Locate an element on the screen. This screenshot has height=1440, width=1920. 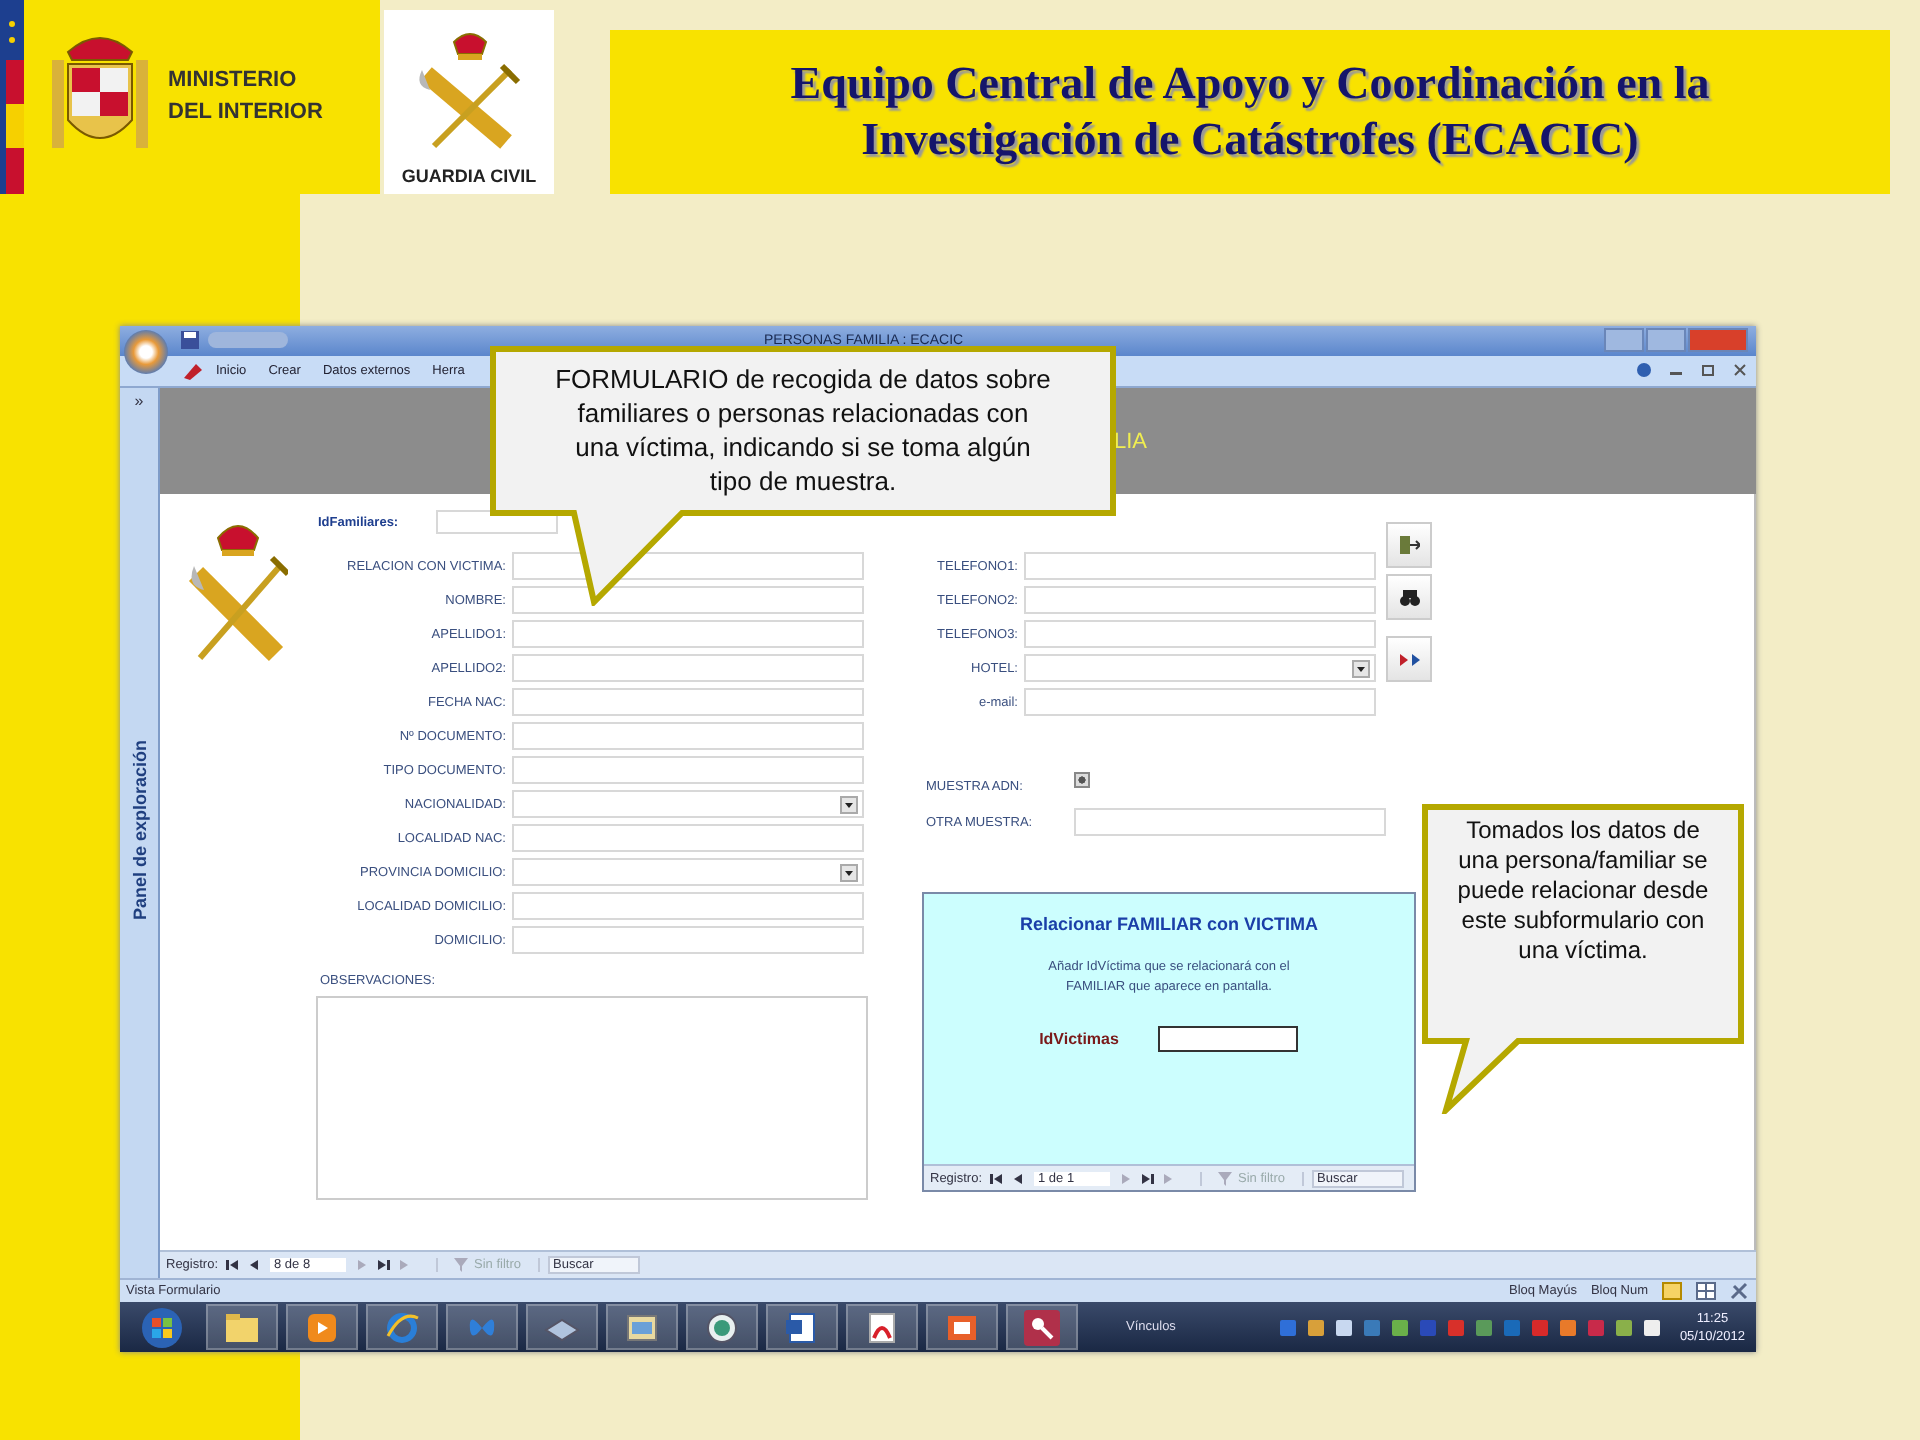
arrows-icon is located at coordinates (1409, 659).